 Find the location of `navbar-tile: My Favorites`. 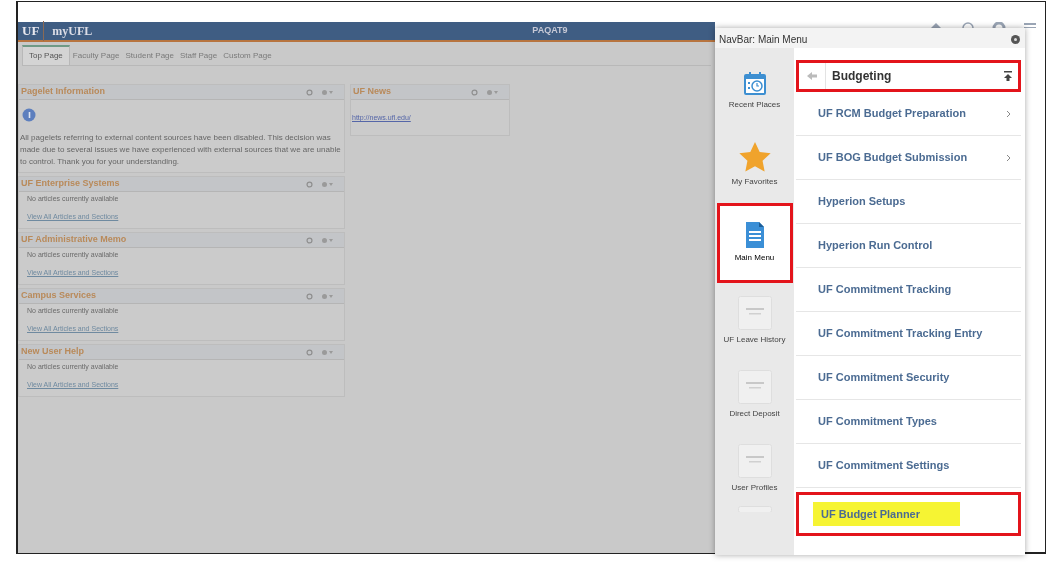

navbar-tile: My Favorites is located at coordinates (754, 165).